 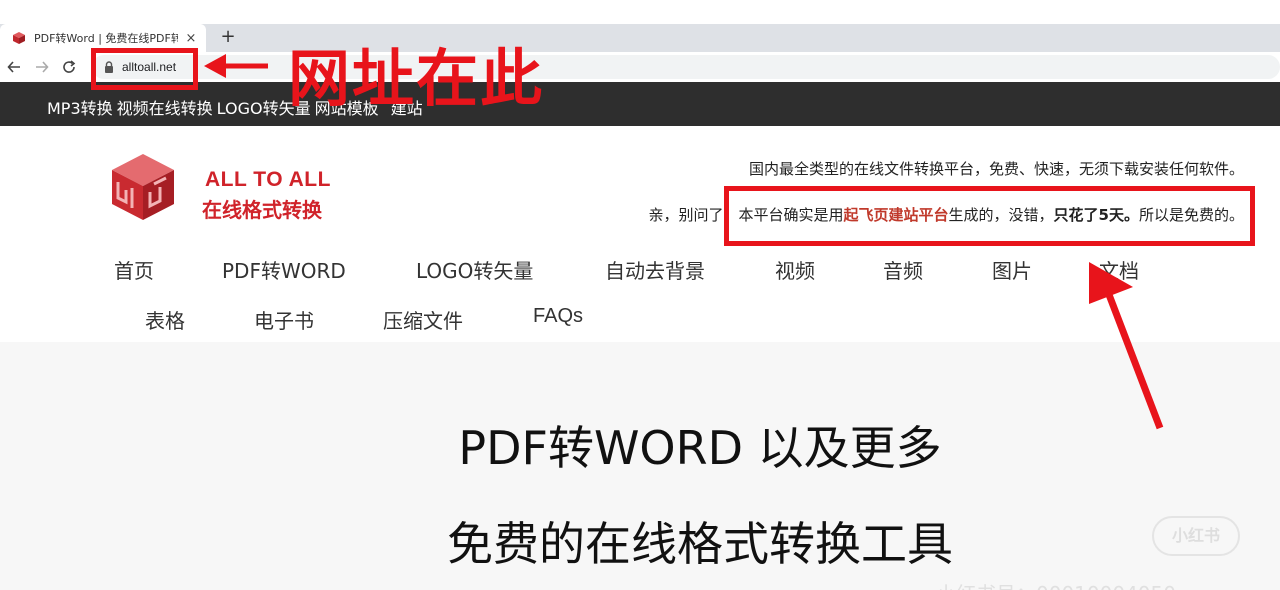 I want to click on nav-item-audio: 音频, so click(x=903, y=269).